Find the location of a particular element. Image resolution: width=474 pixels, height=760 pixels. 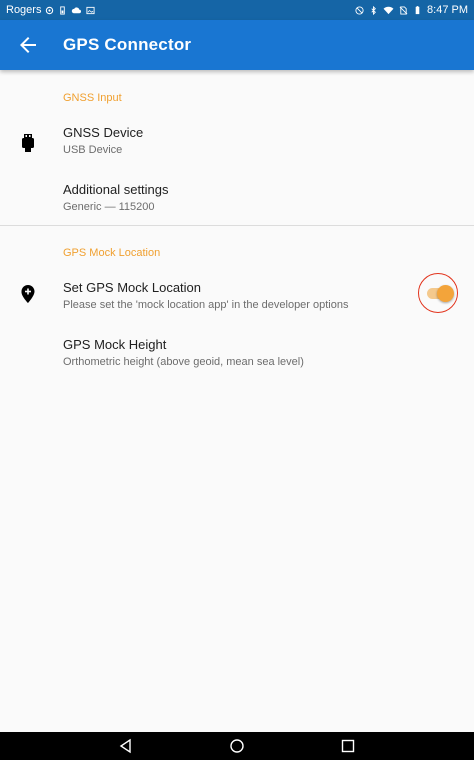

pref-summary: USB Device is located at coordinates (93, 150).